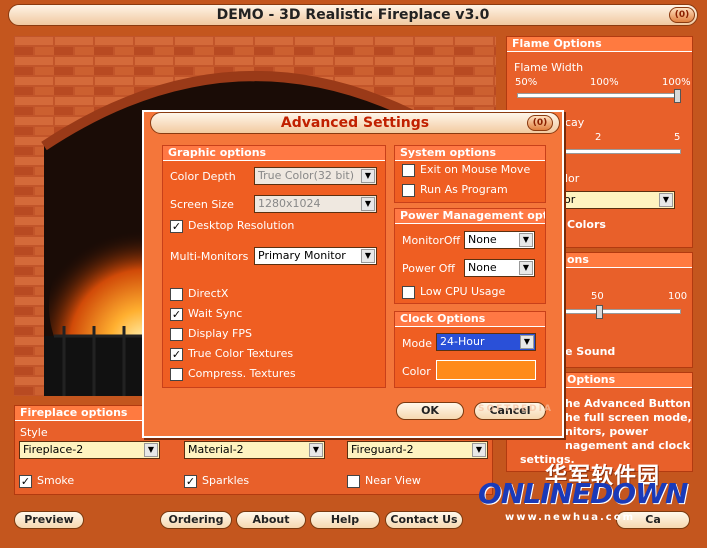 This screenshot has height=548, width=707. Describe the element at coordinates (49, 520) in the screenshot. I see `preview-button: Preview` at that location.